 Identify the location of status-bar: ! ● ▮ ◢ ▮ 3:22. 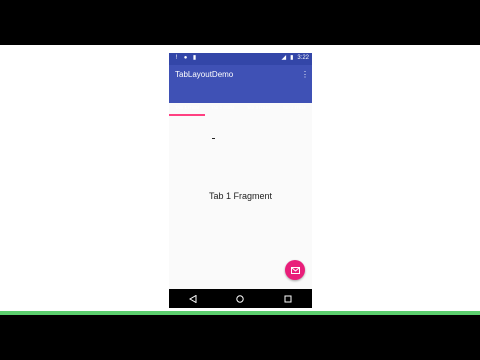
(240, 59).